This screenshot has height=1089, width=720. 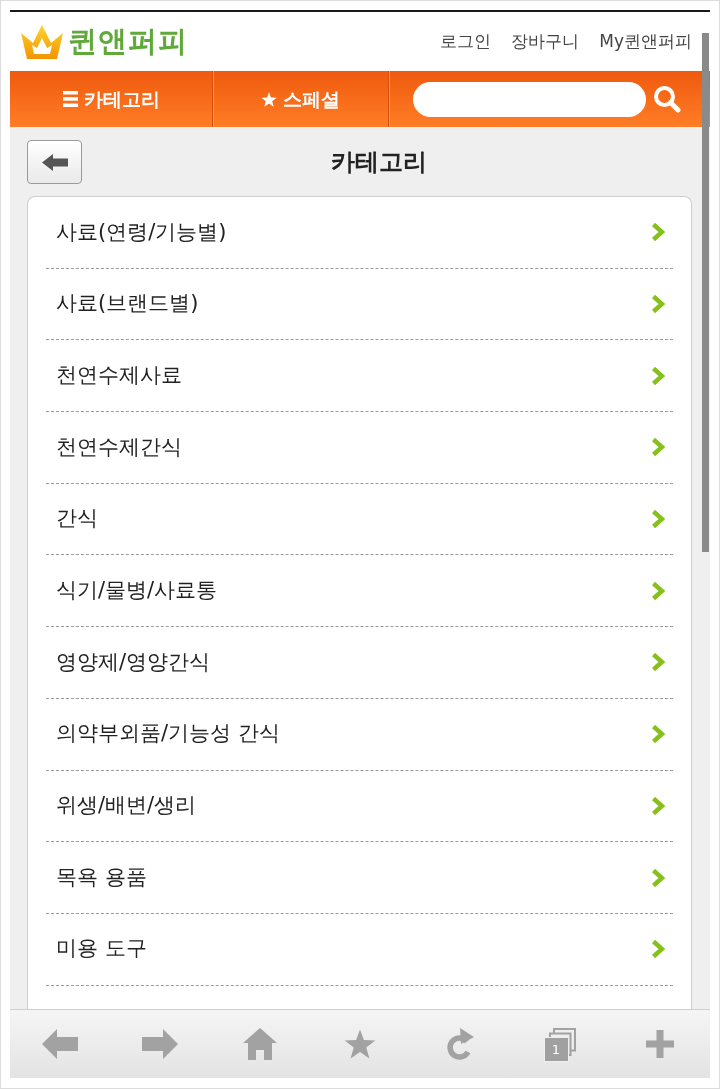 What do you see at coordinates (460, 1044) in the screenshot?
I see `reload-icon` at bounding box center [460, 1044].